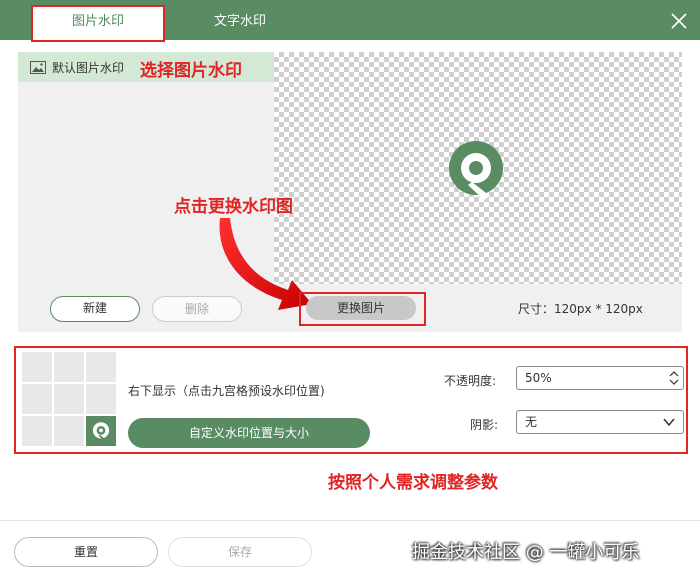  Describe the element at coordinates (226, 391) in the screenshot. I see `position-description: 右下显示（点击九宫格预设水印位置)` at that location.